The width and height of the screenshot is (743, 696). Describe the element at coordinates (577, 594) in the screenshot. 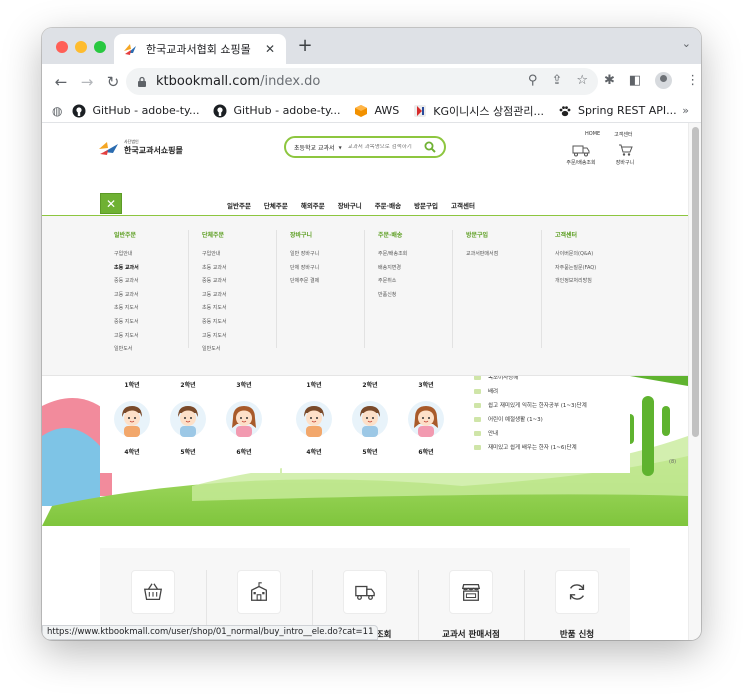

I see `guide-box: 반품 신청반품은 주문도서 도착일로부터` at that location.